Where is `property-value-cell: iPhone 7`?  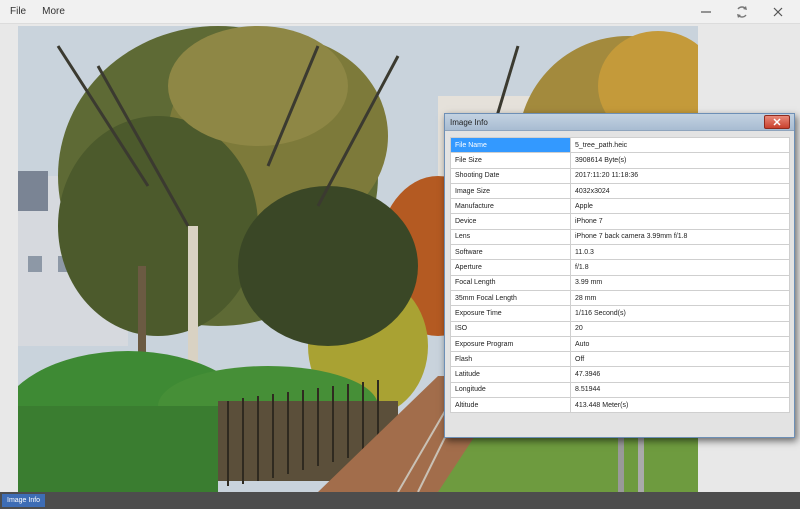 property-value-cell: iPhone 7 is located at coordinates (680, 221).